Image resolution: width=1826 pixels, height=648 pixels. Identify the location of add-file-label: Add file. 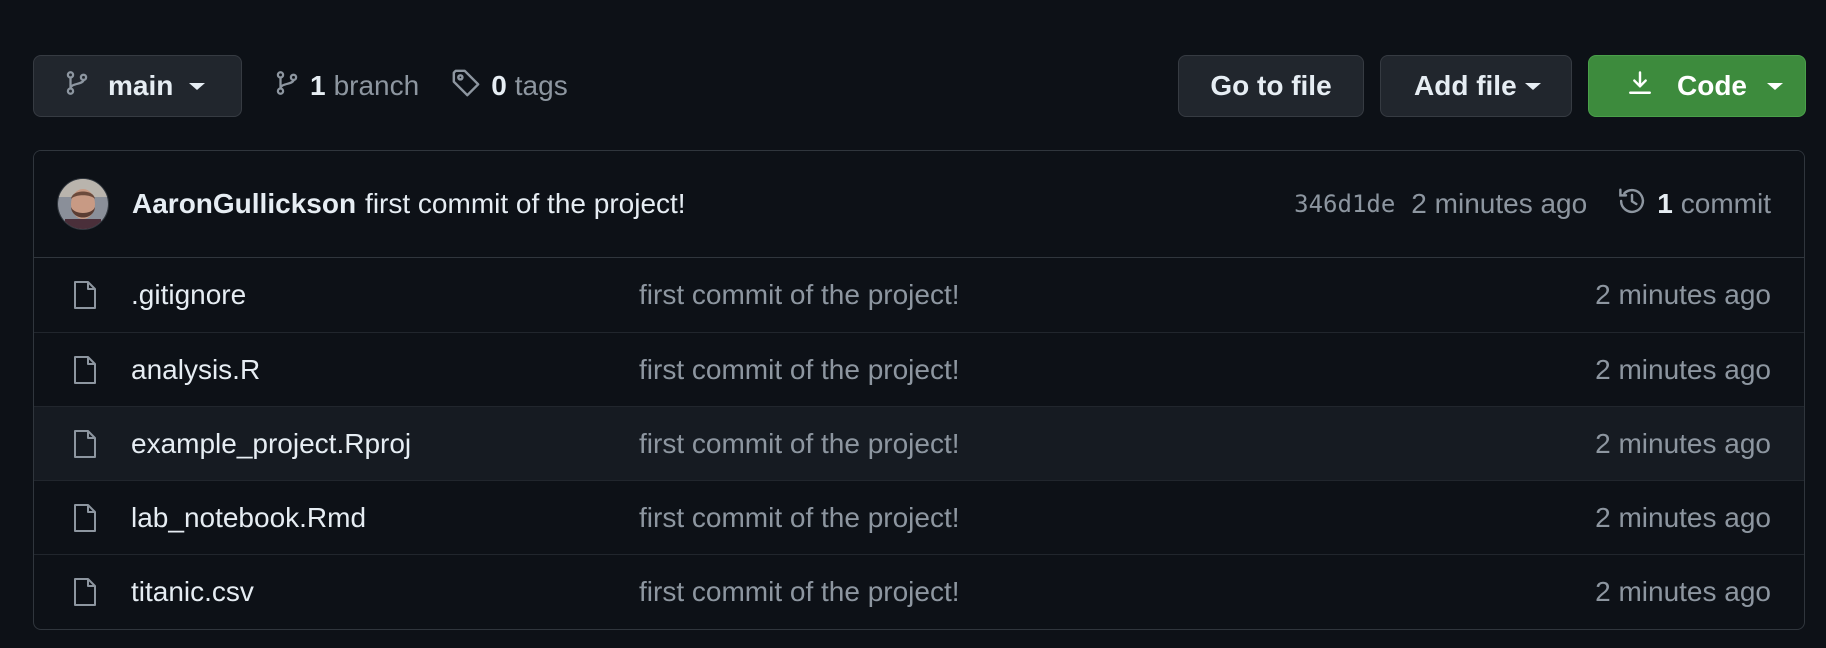
(1465, 85).